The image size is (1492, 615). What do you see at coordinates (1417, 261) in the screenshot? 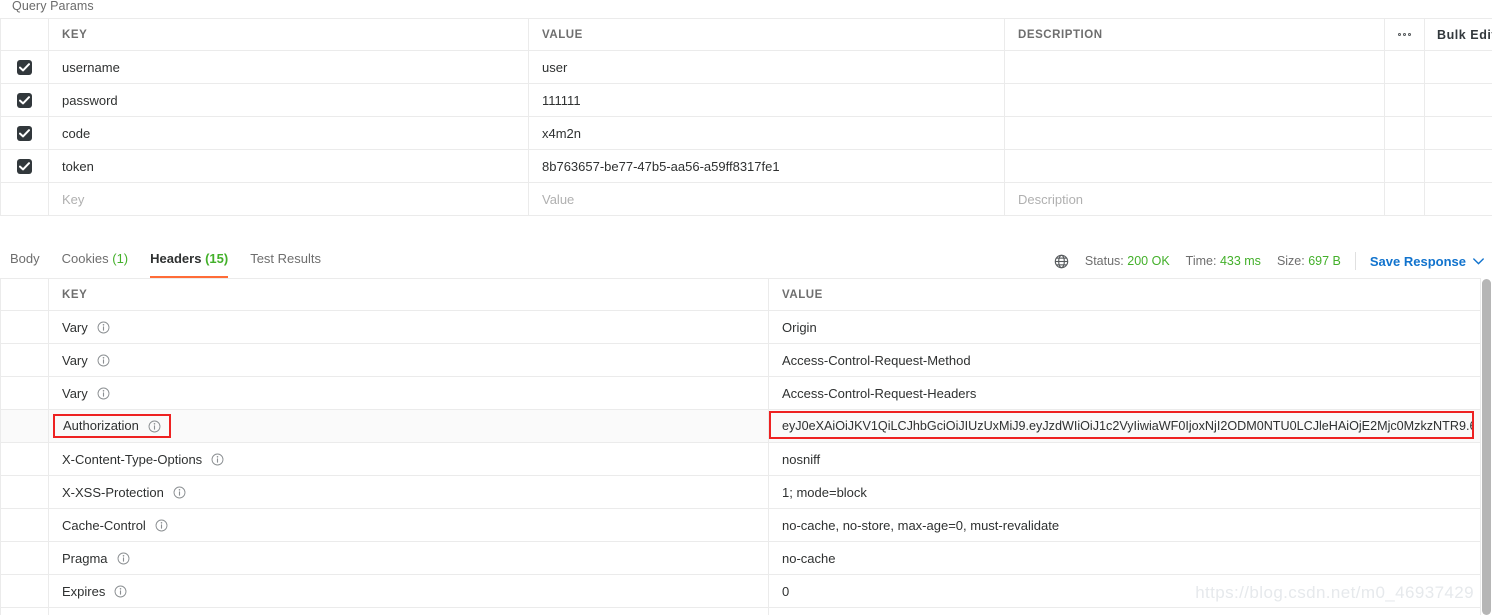
I see `save-response-label: Save Response` at bounding box center [1417, 261].